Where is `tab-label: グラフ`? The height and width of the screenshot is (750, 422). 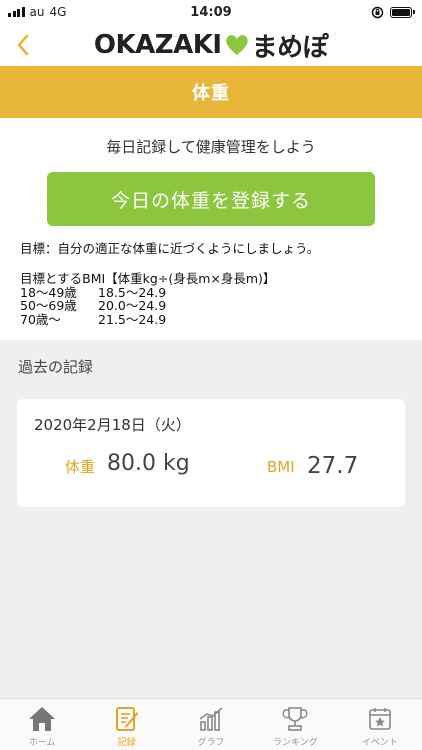 tab-label: グラフ is located at coordinates (211, 743).